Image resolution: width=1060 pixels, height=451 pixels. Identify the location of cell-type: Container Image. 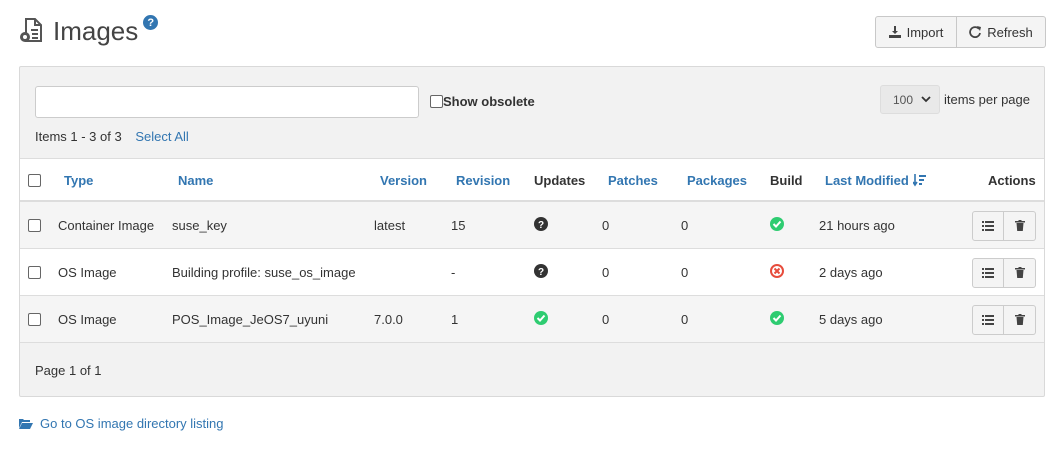
(106, 225).